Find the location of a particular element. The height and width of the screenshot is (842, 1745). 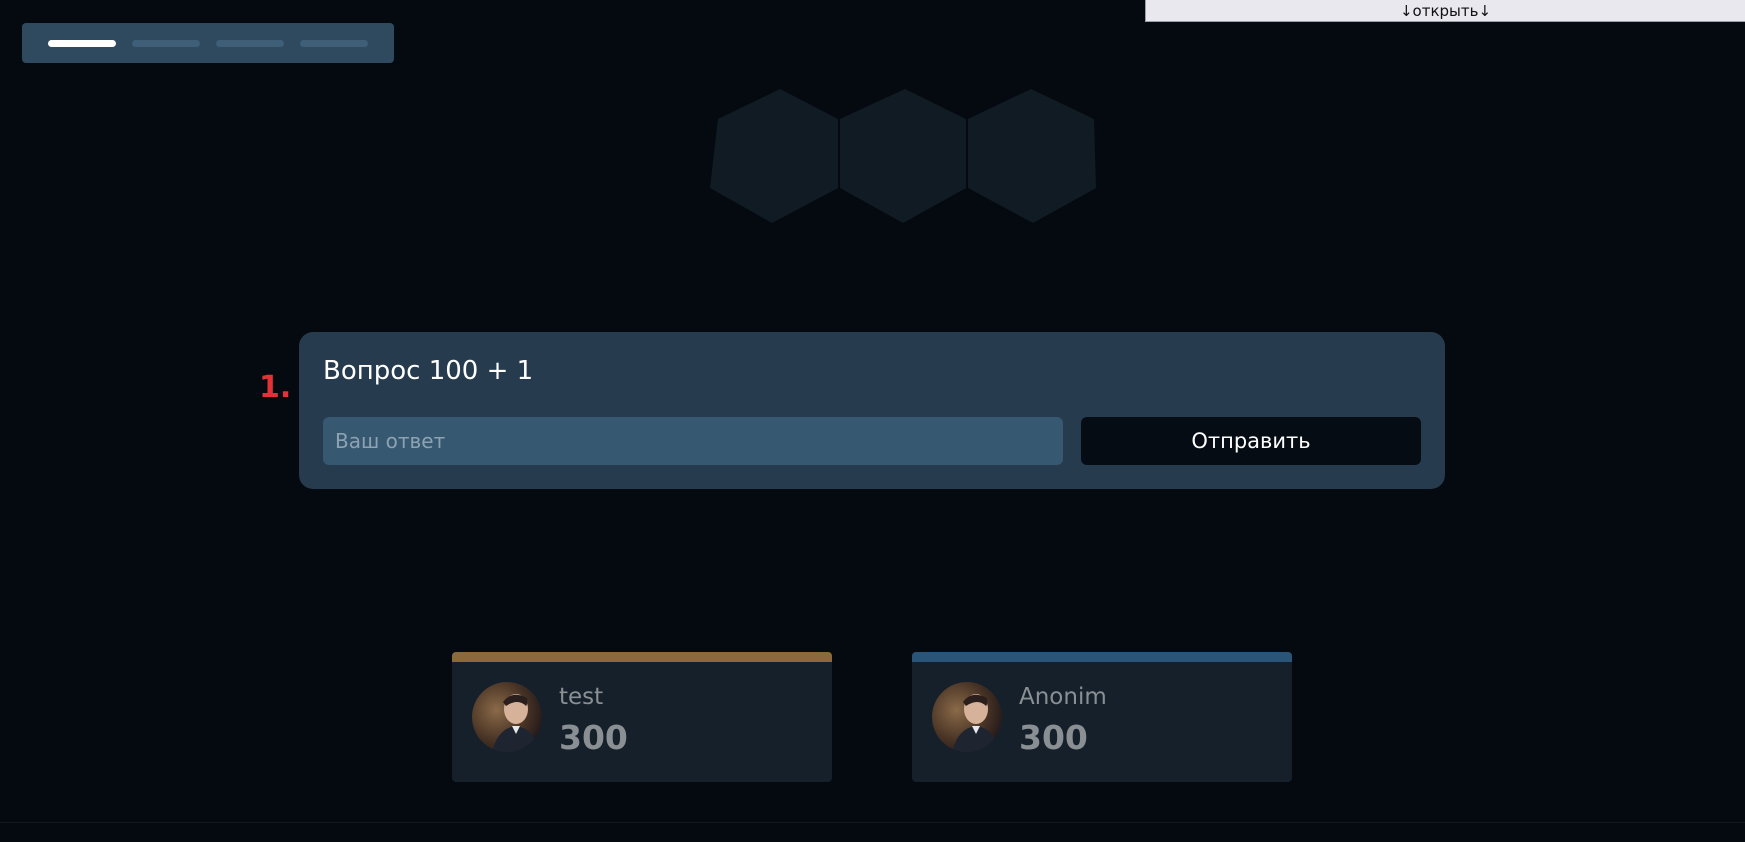

question-card: Вопрос 100 + 1 Отправить is located at coordinates (872, 410).